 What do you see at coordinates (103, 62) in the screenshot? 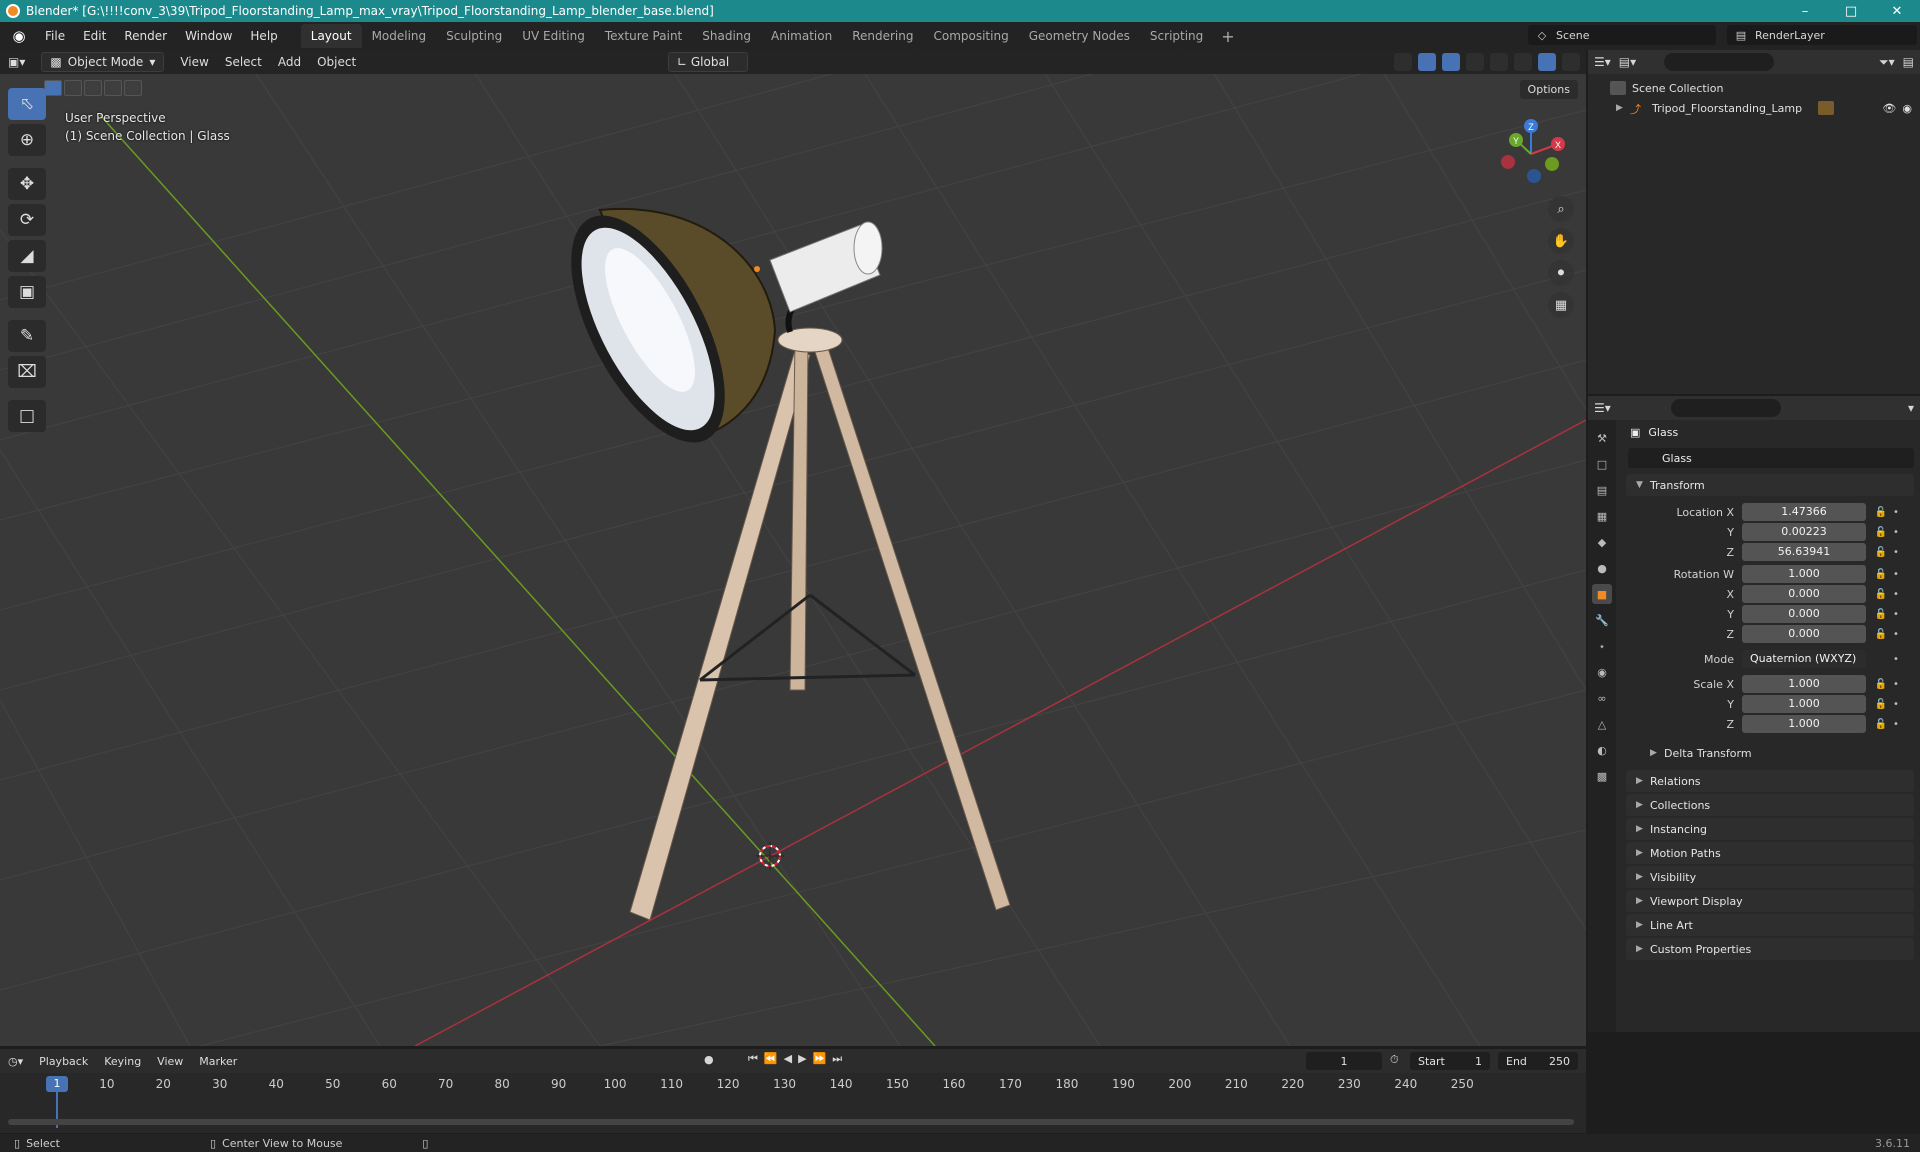
I see `object-mode-selector: ▩ Object Mode ▾` at bounding box center [103, 62].